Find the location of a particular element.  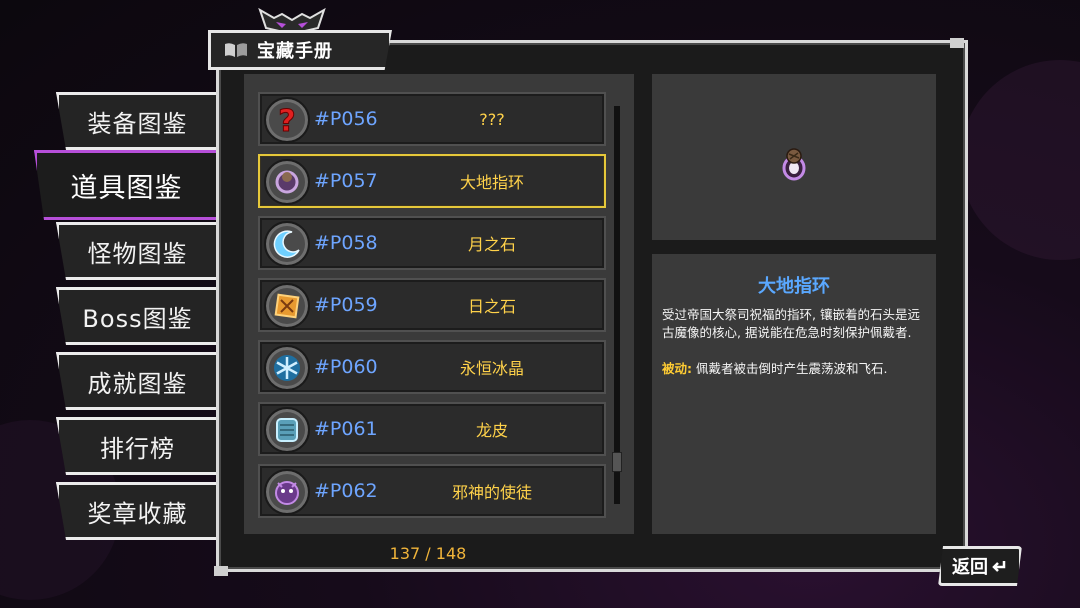

tab-label: 成就图鉴 is located at coordinates (137, 383).